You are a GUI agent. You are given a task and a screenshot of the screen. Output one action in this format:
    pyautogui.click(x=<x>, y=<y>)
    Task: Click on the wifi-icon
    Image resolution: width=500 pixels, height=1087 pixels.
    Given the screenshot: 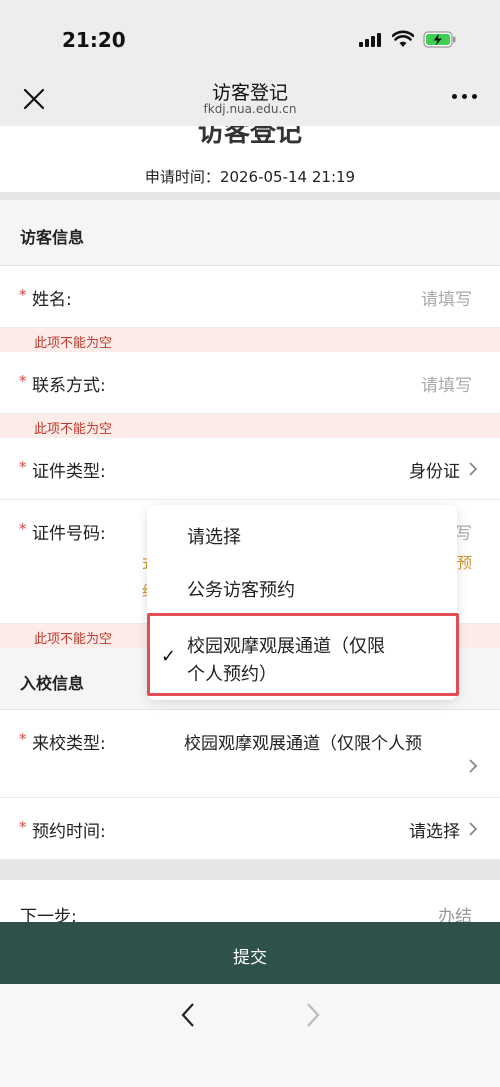 What is the action you would take?
    pyautogui.click(x=403, y=38)
    